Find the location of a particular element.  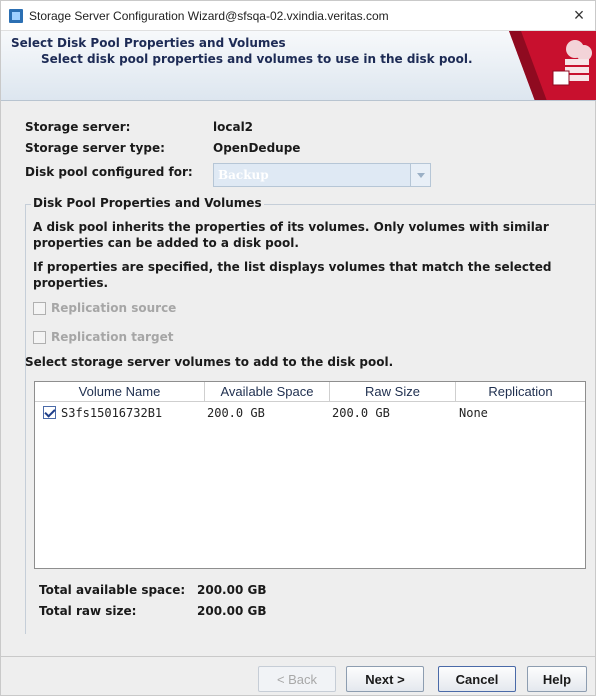

footer-divider is located at coordinates (298, 656).